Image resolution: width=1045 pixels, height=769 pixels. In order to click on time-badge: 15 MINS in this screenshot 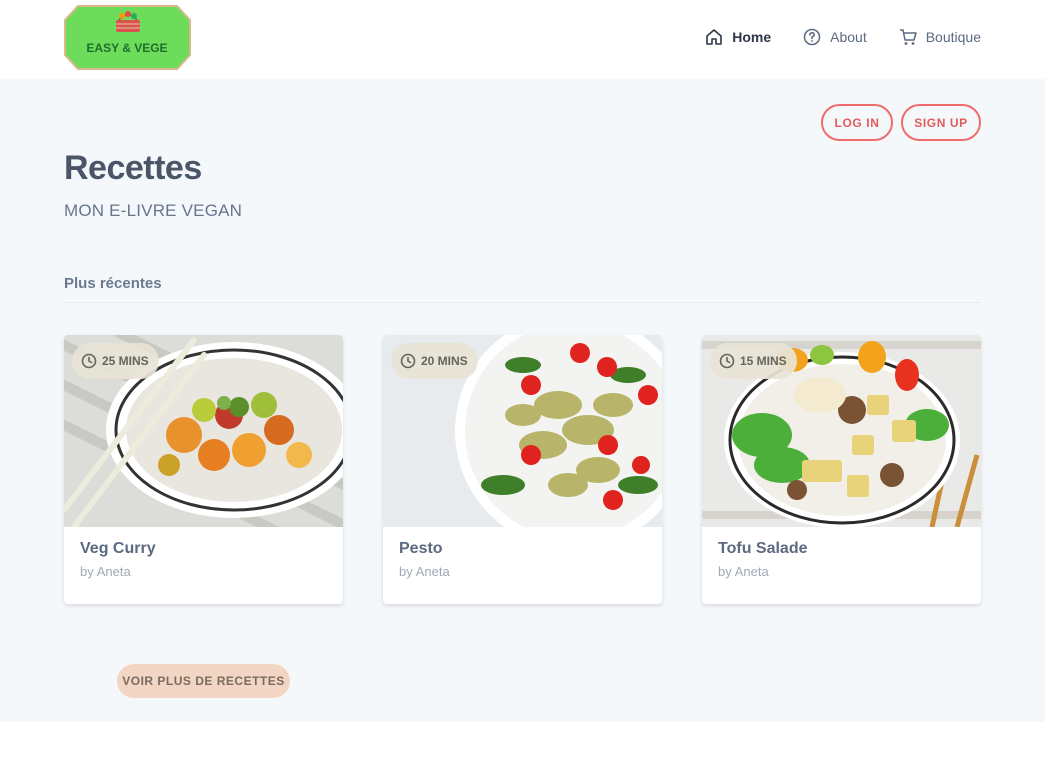, I will do `click(753, 361)`.